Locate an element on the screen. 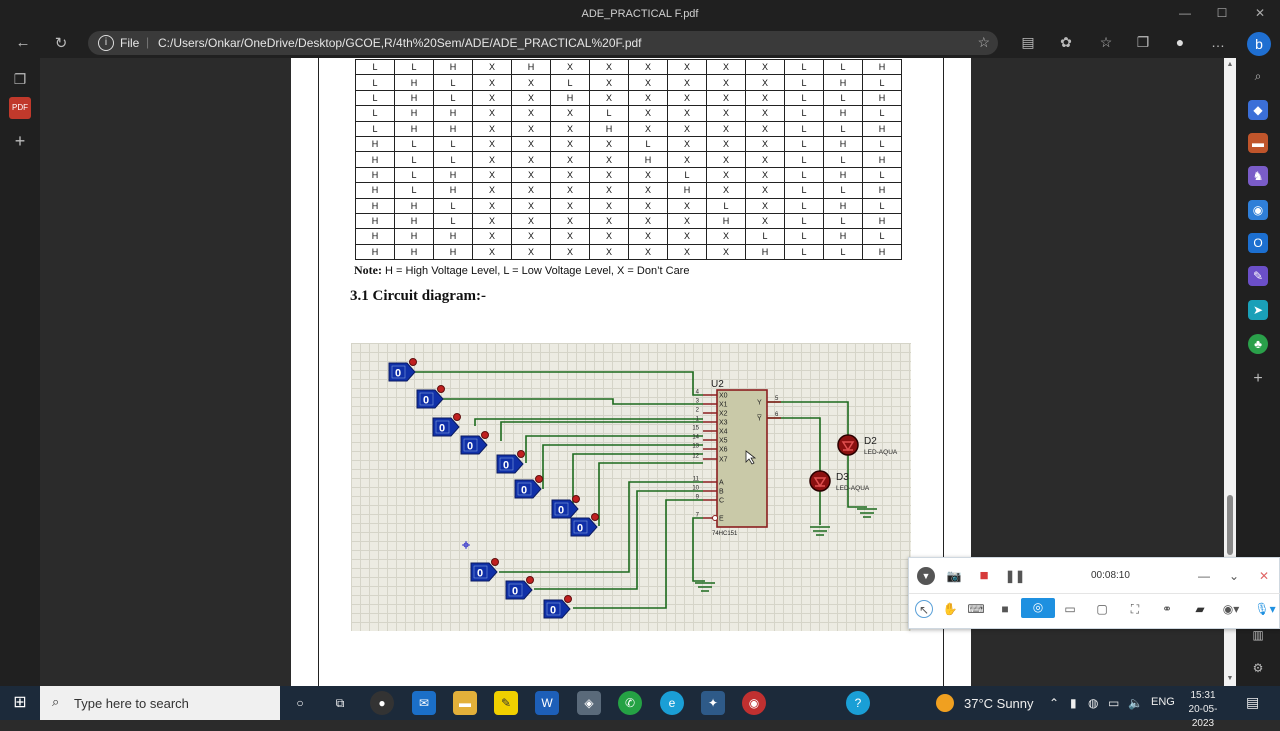 Image resolution: width=1280 pixels, height=731 pixels. collections-icon: ❐ is located at coordinates (1143, 43).